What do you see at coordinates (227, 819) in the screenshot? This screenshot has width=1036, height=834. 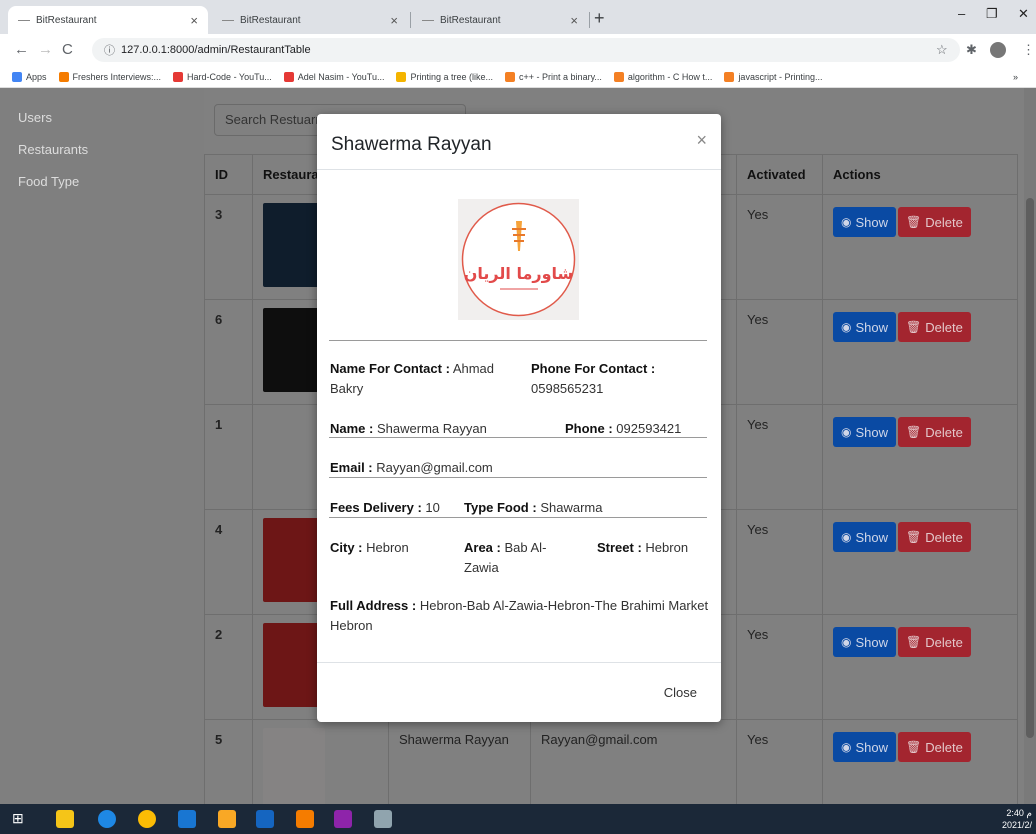 I see `file-explorer-icon` at bounding box center [227, 819].